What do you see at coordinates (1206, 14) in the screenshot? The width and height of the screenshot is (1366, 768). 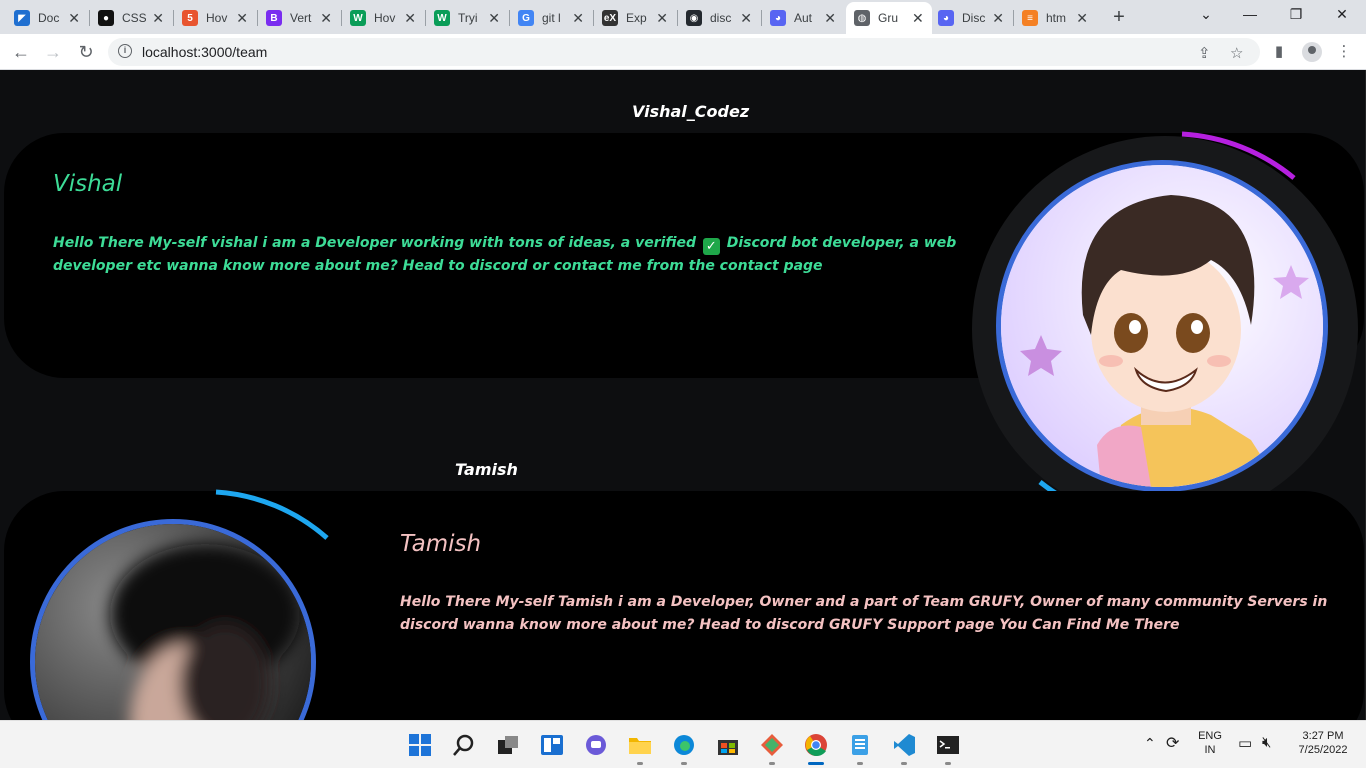 I see `tab-search-icon: ⌄` at bounding box center [1206, 14].